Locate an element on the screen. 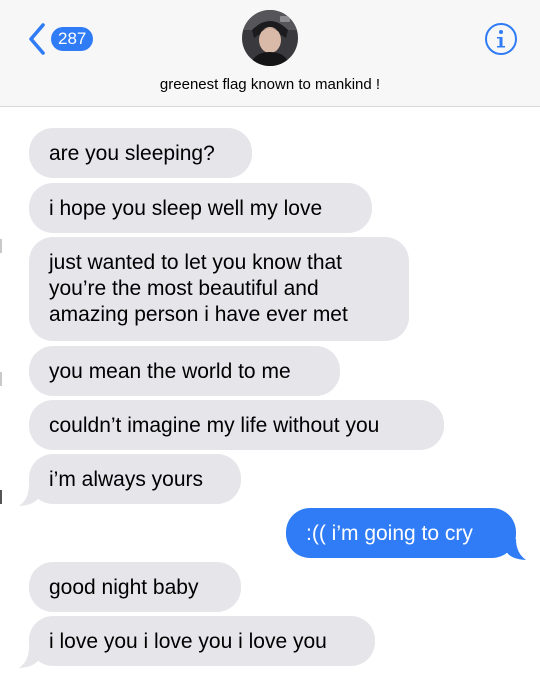 This screenshot has height=683, width=540. back-button: 287 is located at coordinates (60, 39).